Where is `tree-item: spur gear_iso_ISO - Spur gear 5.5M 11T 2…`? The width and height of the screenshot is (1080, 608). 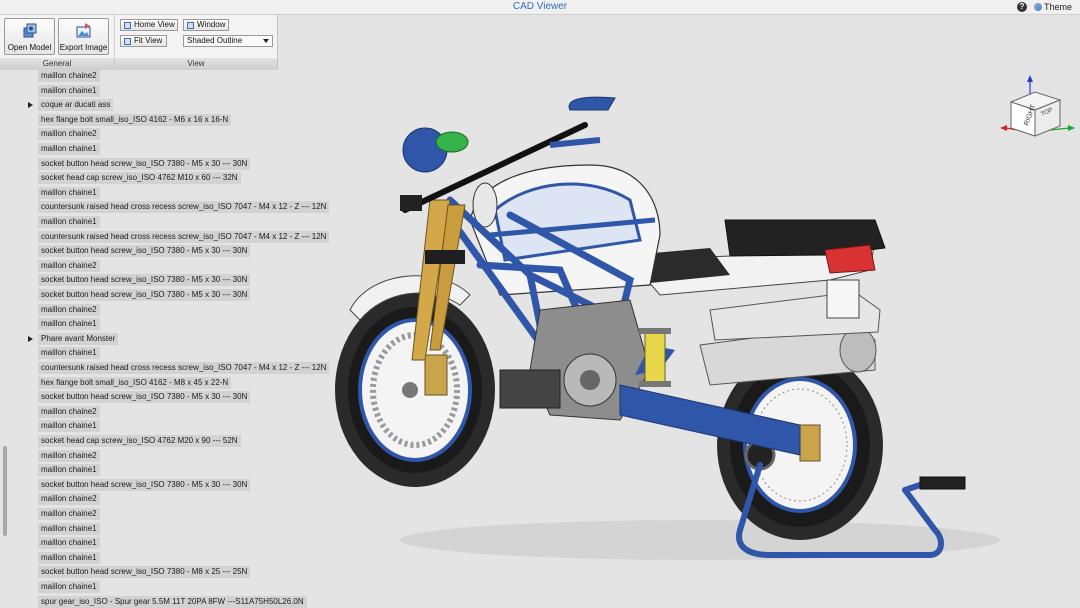
tree-item: spur gear_iso_ISO - Spur gear 5.5M 11T 2… is located at coordinates (172, 601).